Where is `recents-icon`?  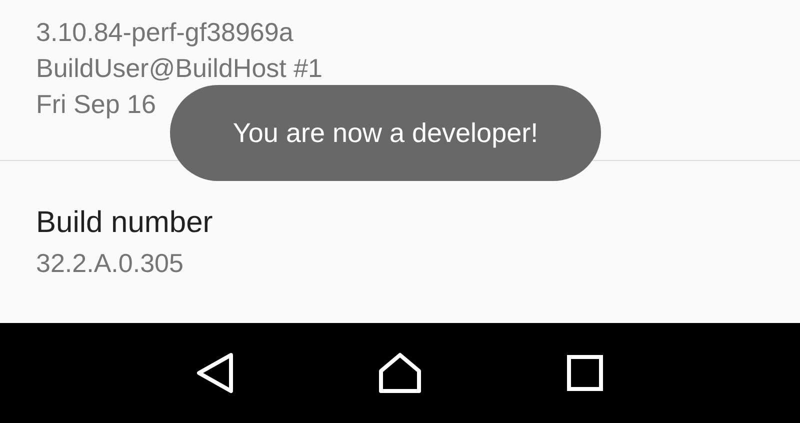 recents-icon is located at coordinates (585, 373).